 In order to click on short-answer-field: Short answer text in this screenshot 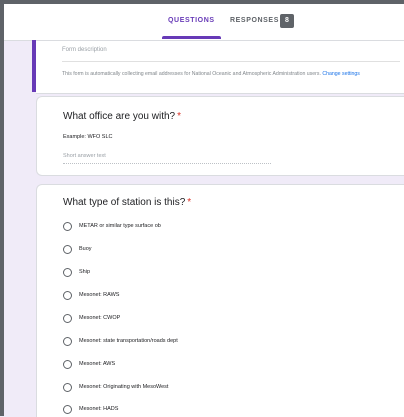, I will do `click(167, 158)`.